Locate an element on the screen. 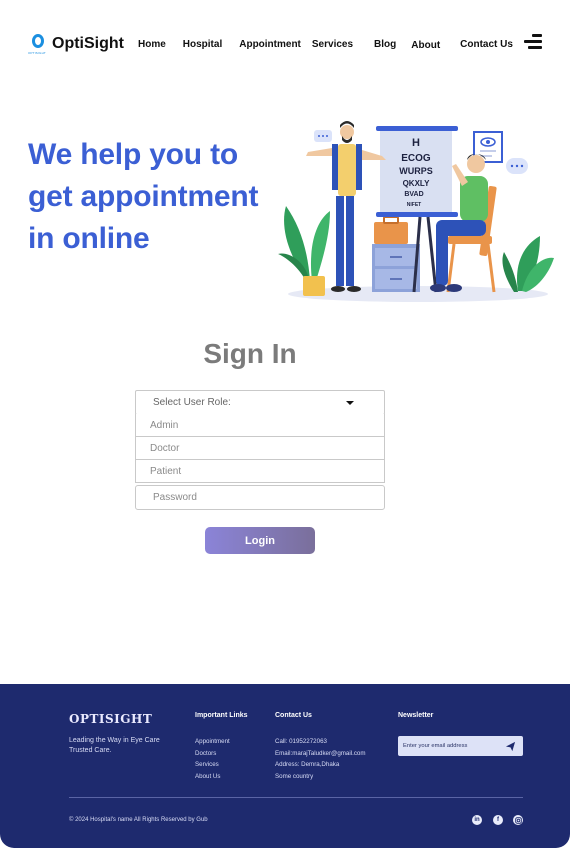 The width and height of the screenshot is (570, 848). newsletter-email-input: Enter your email address is located at coordinates (460, 746).